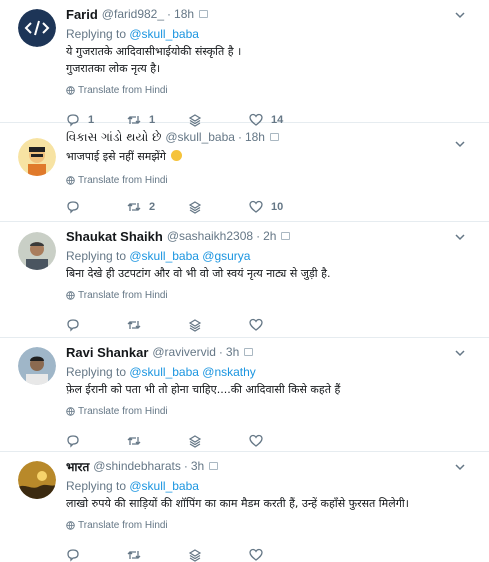 This screenshot has height=562, width=489. Describe the element at coordinates (271, 486) in the screenshot. I see `replying-to: Replying to @skull_baba` at that location.